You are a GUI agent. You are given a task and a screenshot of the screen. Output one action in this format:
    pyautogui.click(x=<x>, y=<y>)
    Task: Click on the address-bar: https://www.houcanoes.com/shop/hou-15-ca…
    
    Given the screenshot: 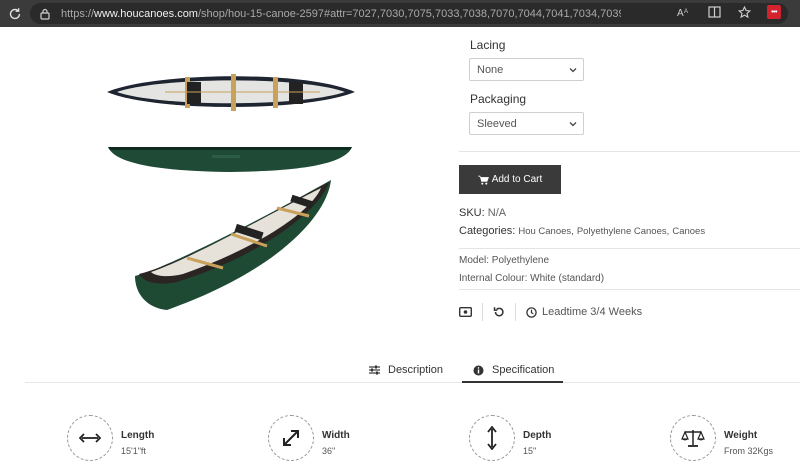 What is the action you would take?
    pyautogui.click(x=409, y=13)
    